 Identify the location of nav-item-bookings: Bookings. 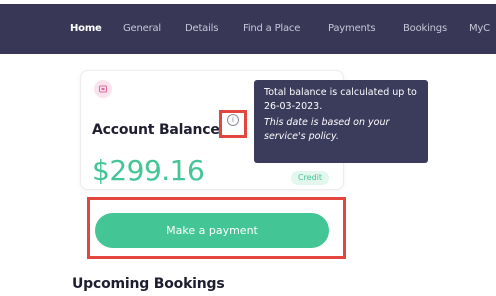
(425, 28).